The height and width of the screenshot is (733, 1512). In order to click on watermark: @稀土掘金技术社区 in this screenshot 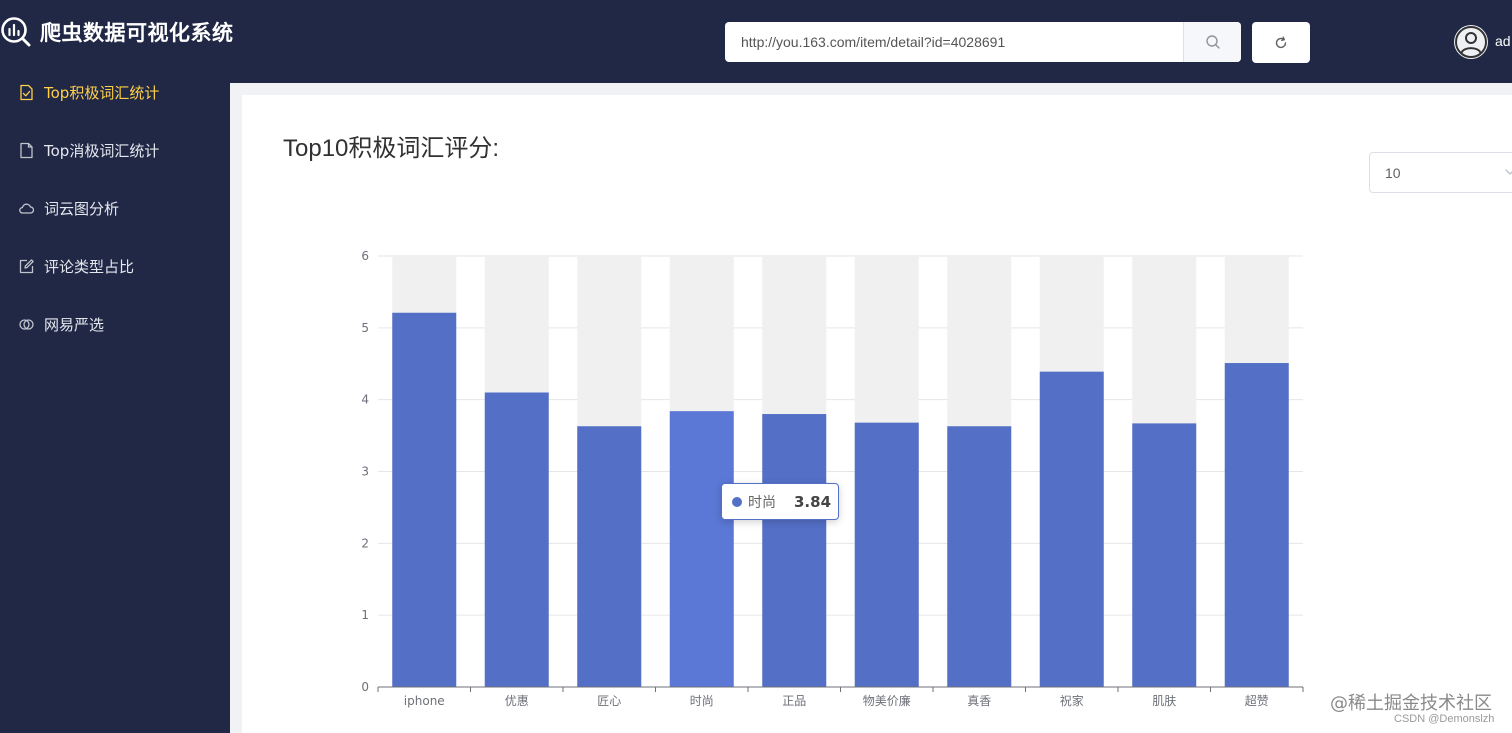, I will do `click(1411, 703)`.